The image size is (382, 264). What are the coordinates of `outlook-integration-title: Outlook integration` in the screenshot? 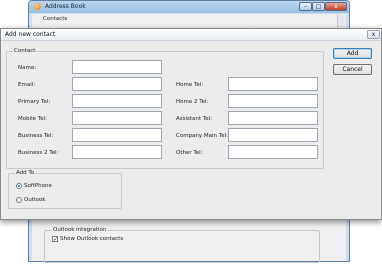 It's located at (80, 230).